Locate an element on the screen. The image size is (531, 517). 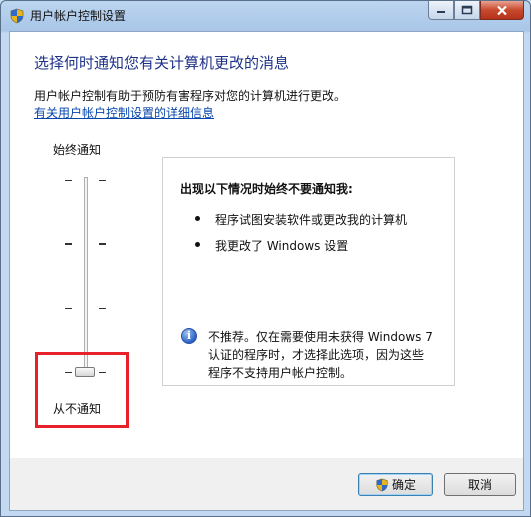
close-icon is located at coordinates (502, 10).